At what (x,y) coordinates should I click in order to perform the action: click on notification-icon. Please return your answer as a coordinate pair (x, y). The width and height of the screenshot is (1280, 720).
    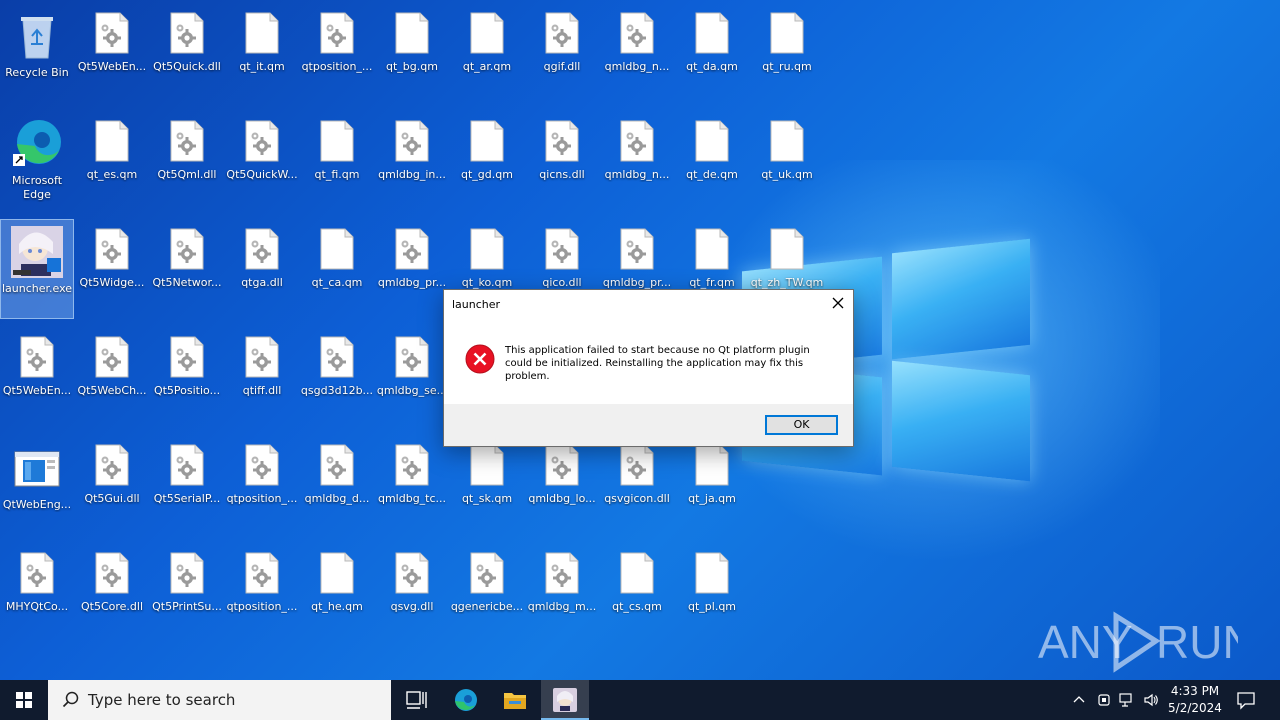
    Looking at the image, I should click on (1246, 700).